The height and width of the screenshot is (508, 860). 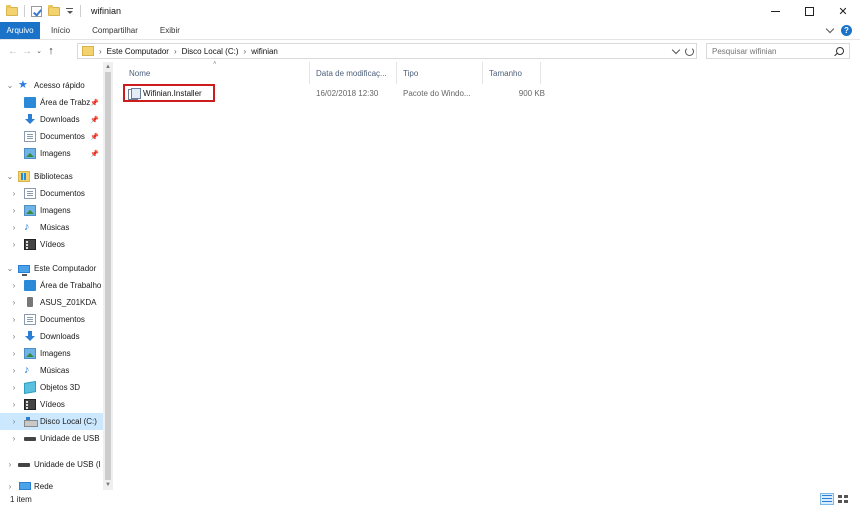 What do you see at coordinates (809, 11) in the screenshot?
I see `maximize-button` at bounding box center [809, 11].